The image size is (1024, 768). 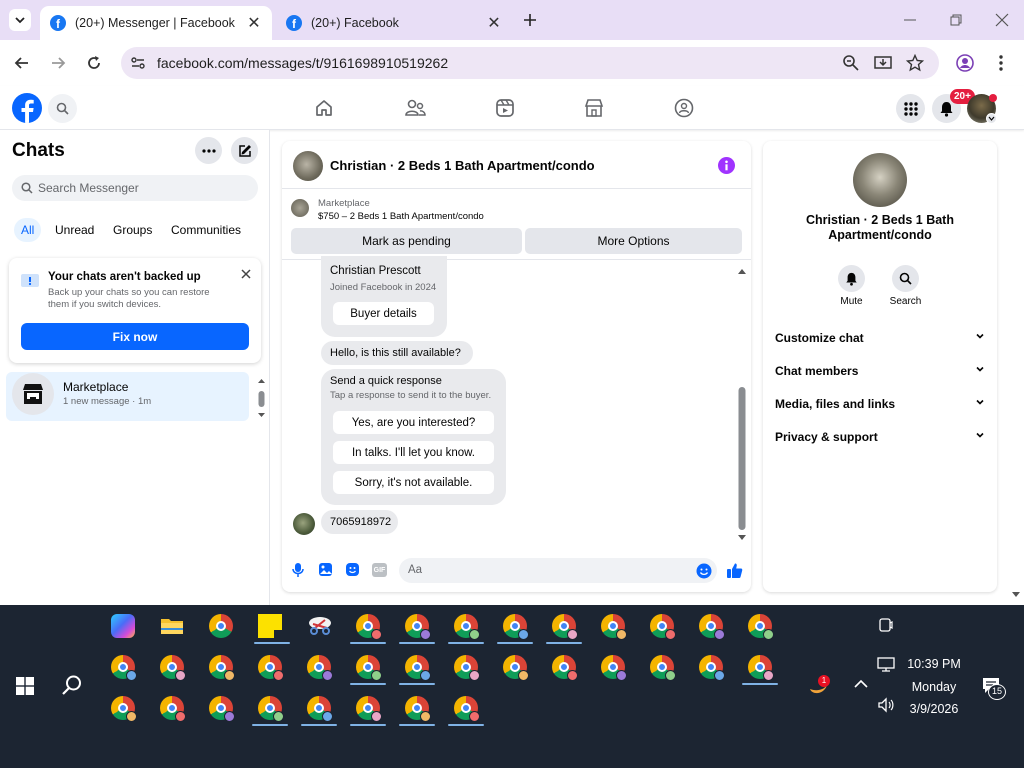 What do you see at coordinates (886, 665) in the screenshot?
I see `network-icon` at bounding box center [886, 665].